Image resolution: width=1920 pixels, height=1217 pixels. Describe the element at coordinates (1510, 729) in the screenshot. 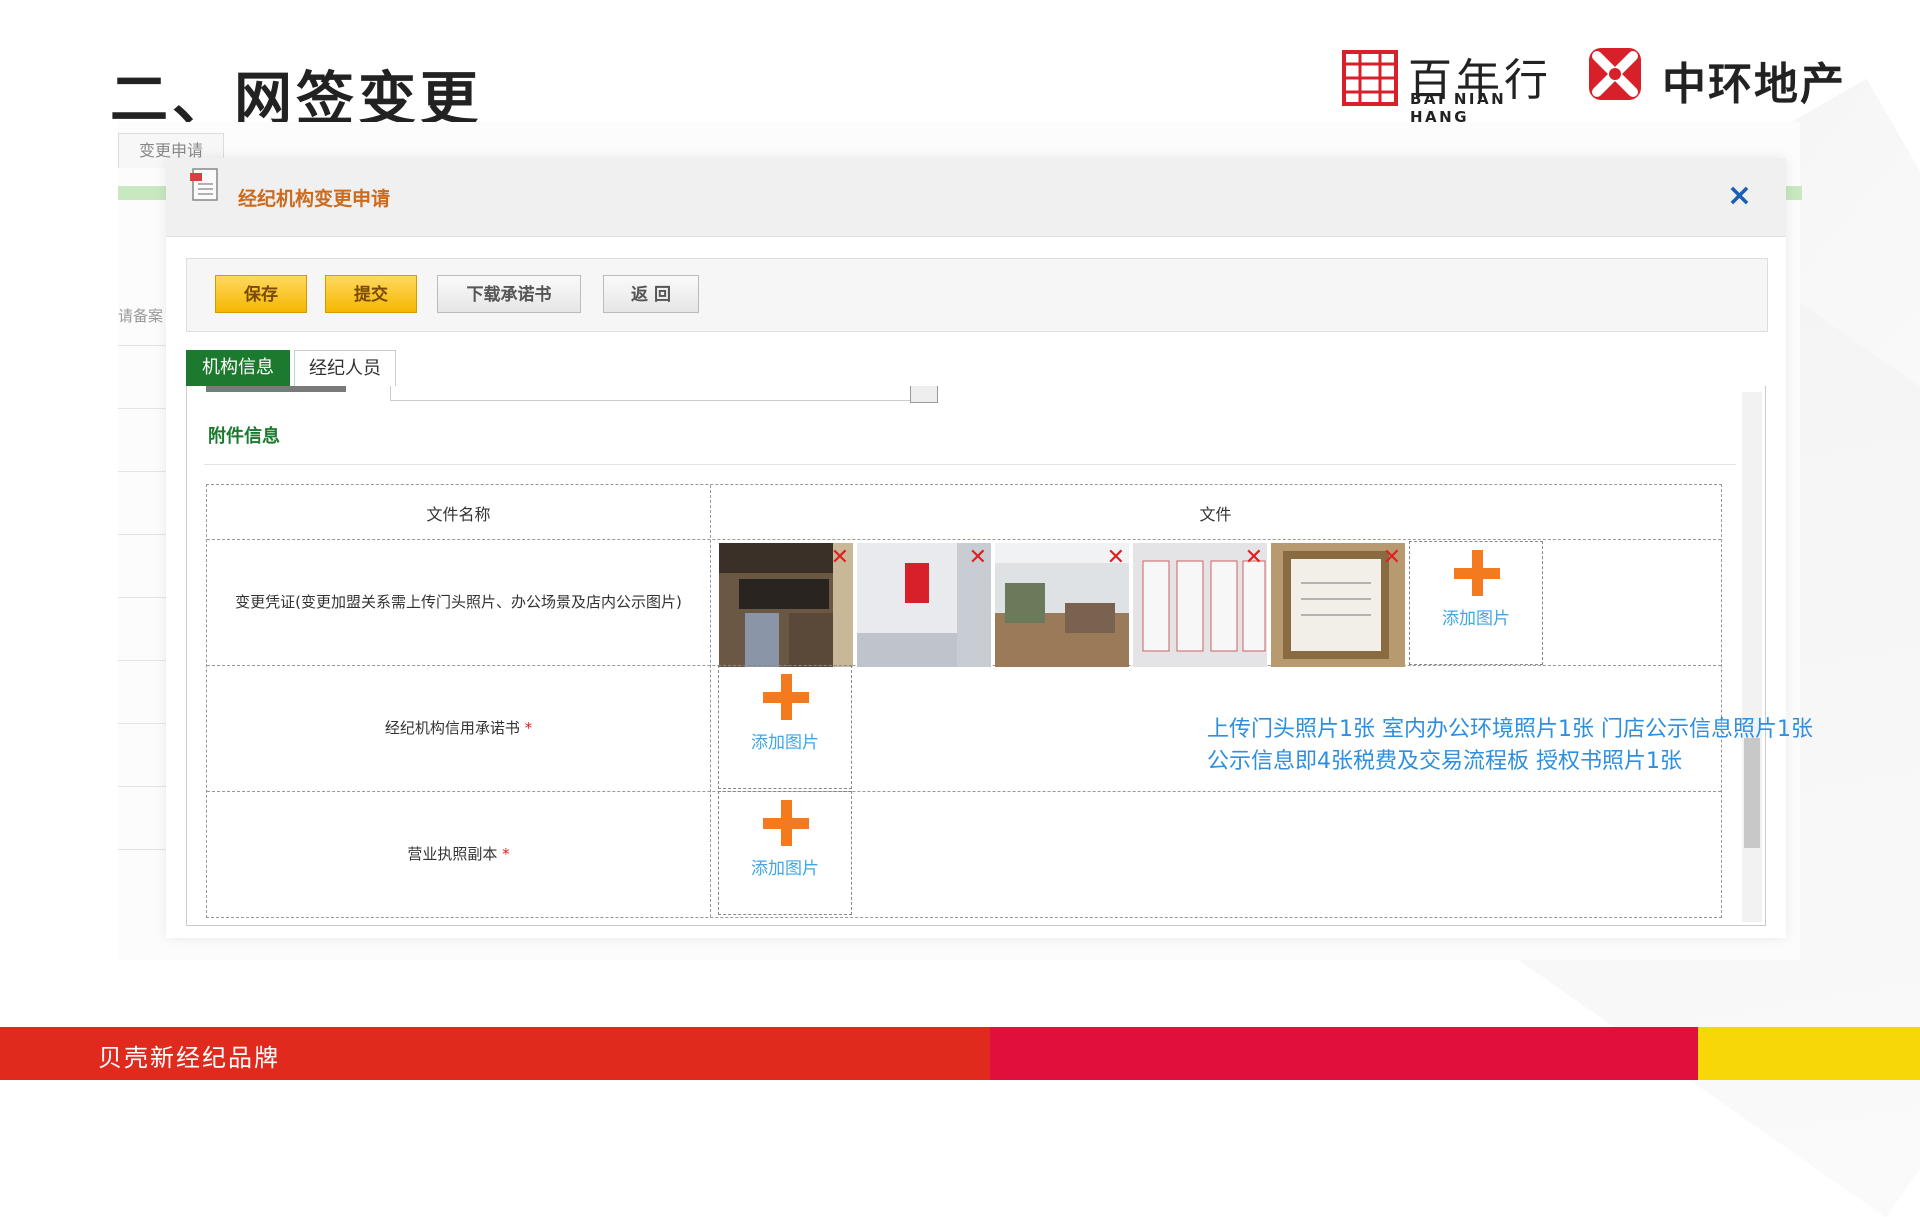

I see `upload-instruction-line-1: 上传门头照片1张 室内办公环境照片1张 门店公示信息照片1张` at that location.